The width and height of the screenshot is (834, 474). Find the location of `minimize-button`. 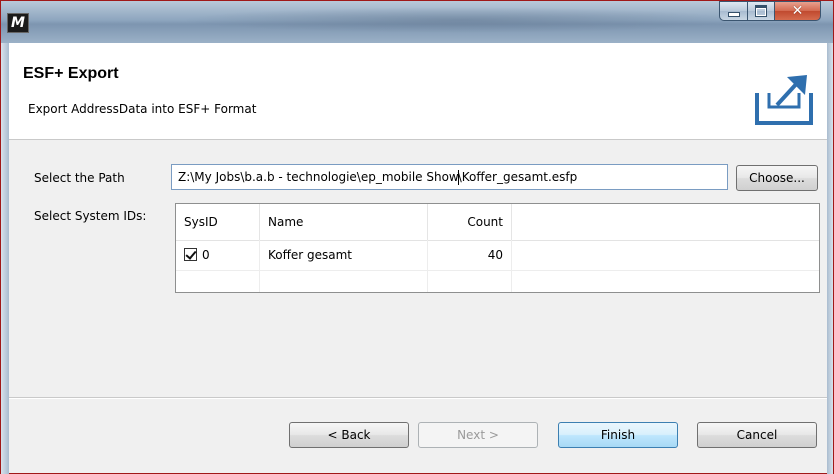

minimize-button is located at coordinates (733, 11).